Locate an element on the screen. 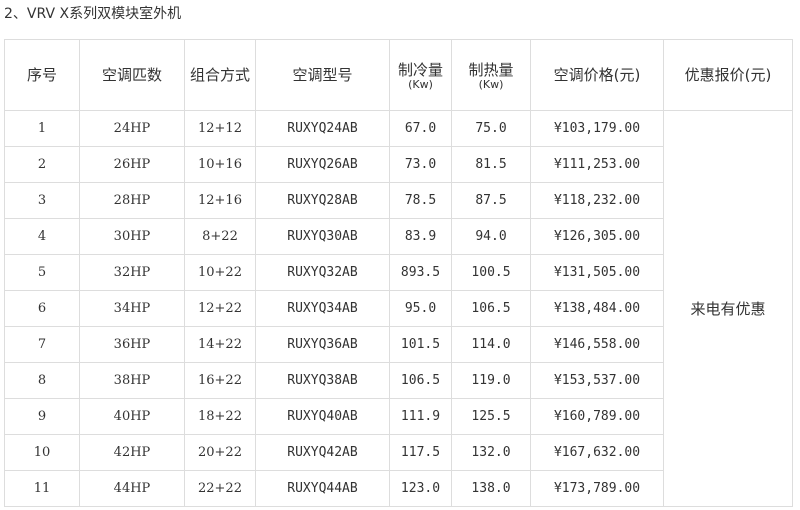 The height and width of the screenshot is (510, 800). section-heading: 2、VRV X系列双模块室外机 is located at coordinates (93, 14).